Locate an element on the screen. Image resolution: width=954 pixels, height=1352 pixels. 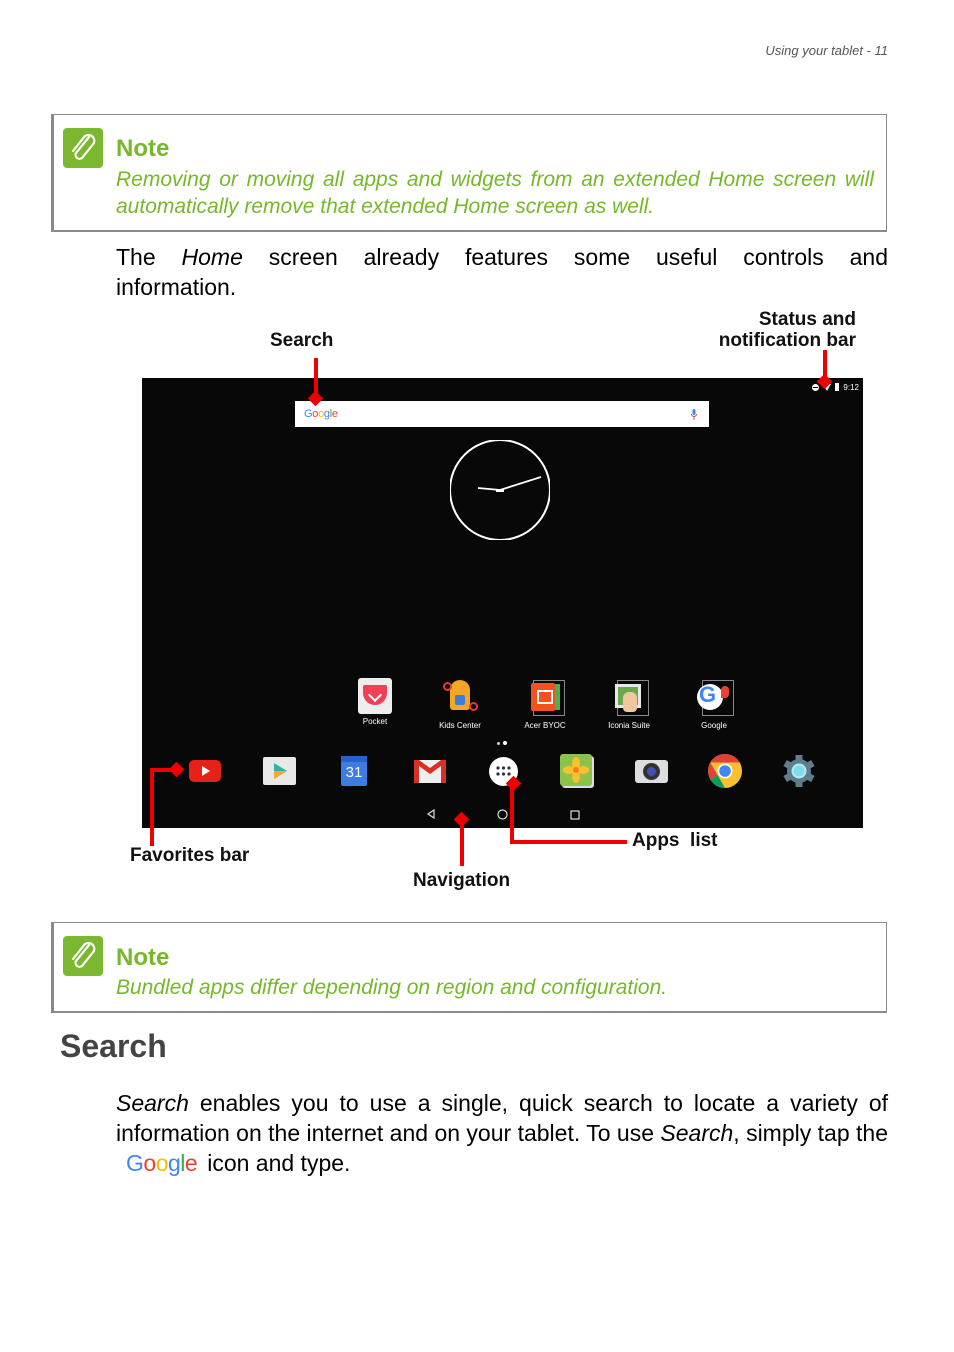
page-indicator is located at coordinates (502, 743).